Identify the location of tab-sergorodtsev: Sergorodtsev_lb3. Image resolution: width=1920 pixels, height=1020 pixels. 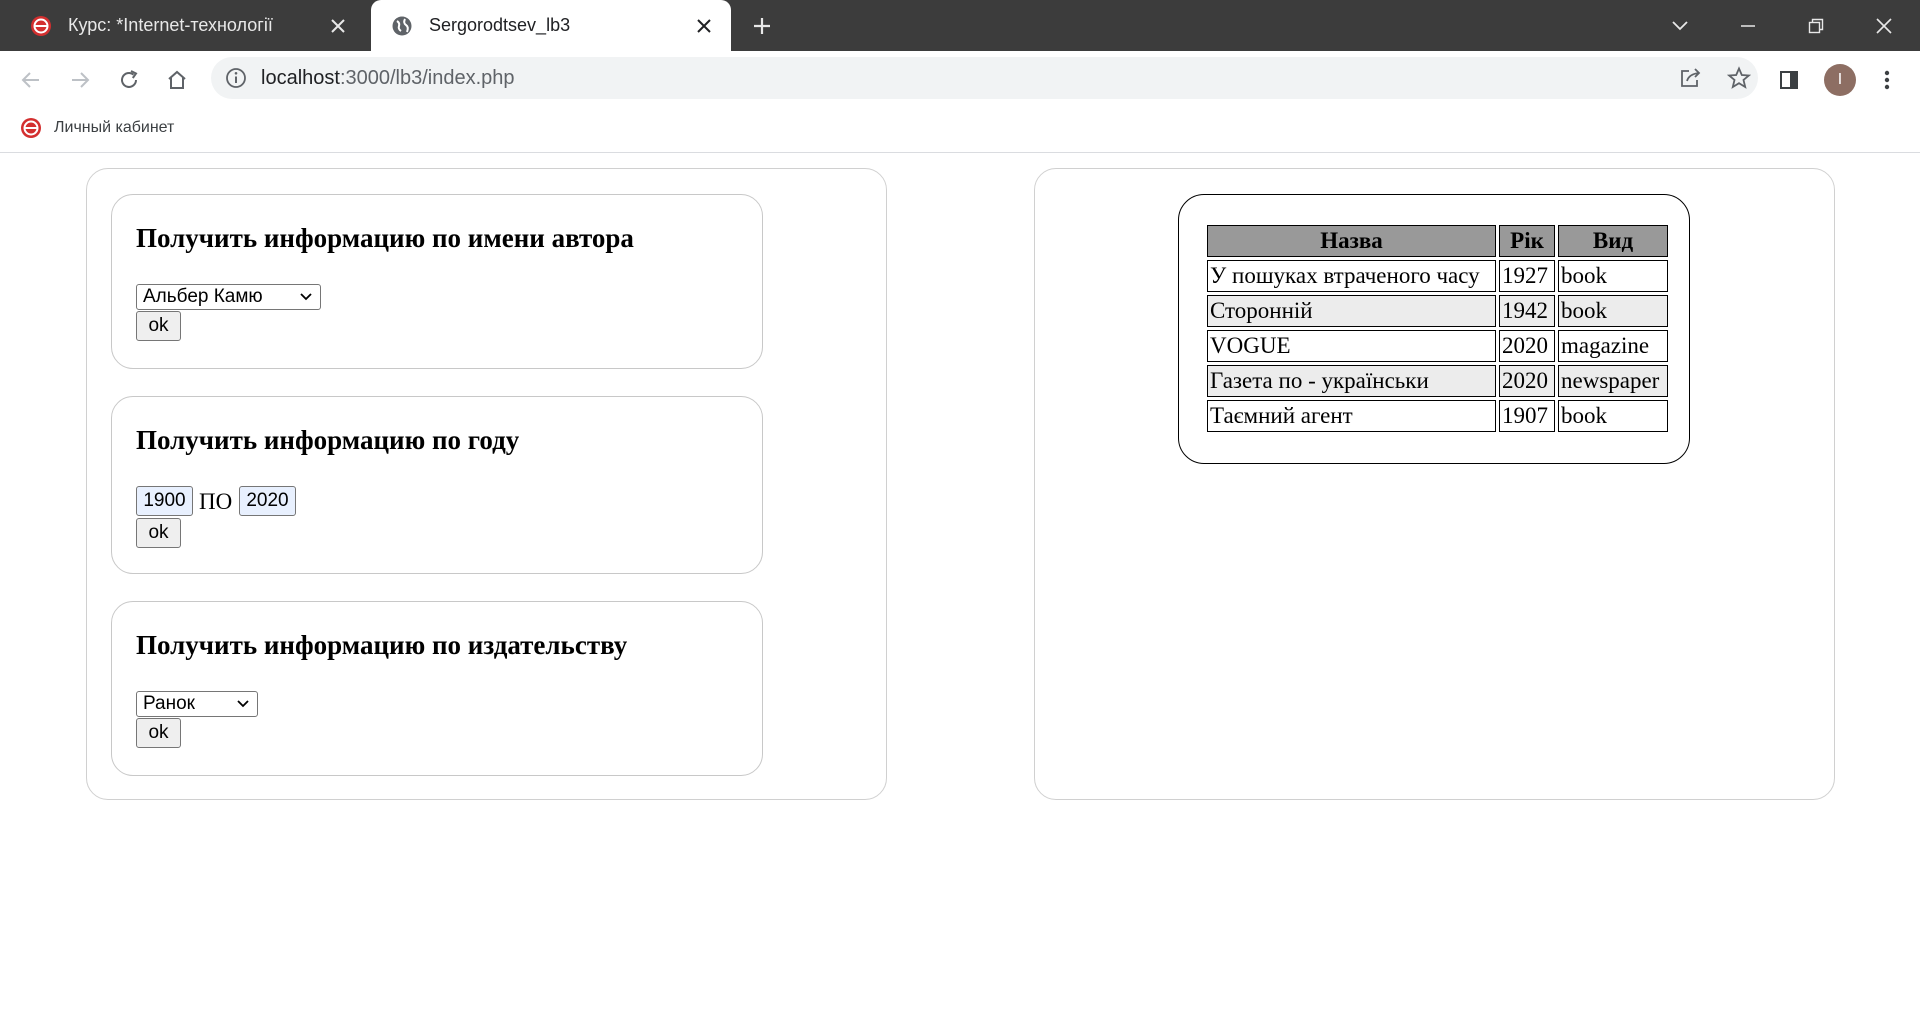
(551, 25).